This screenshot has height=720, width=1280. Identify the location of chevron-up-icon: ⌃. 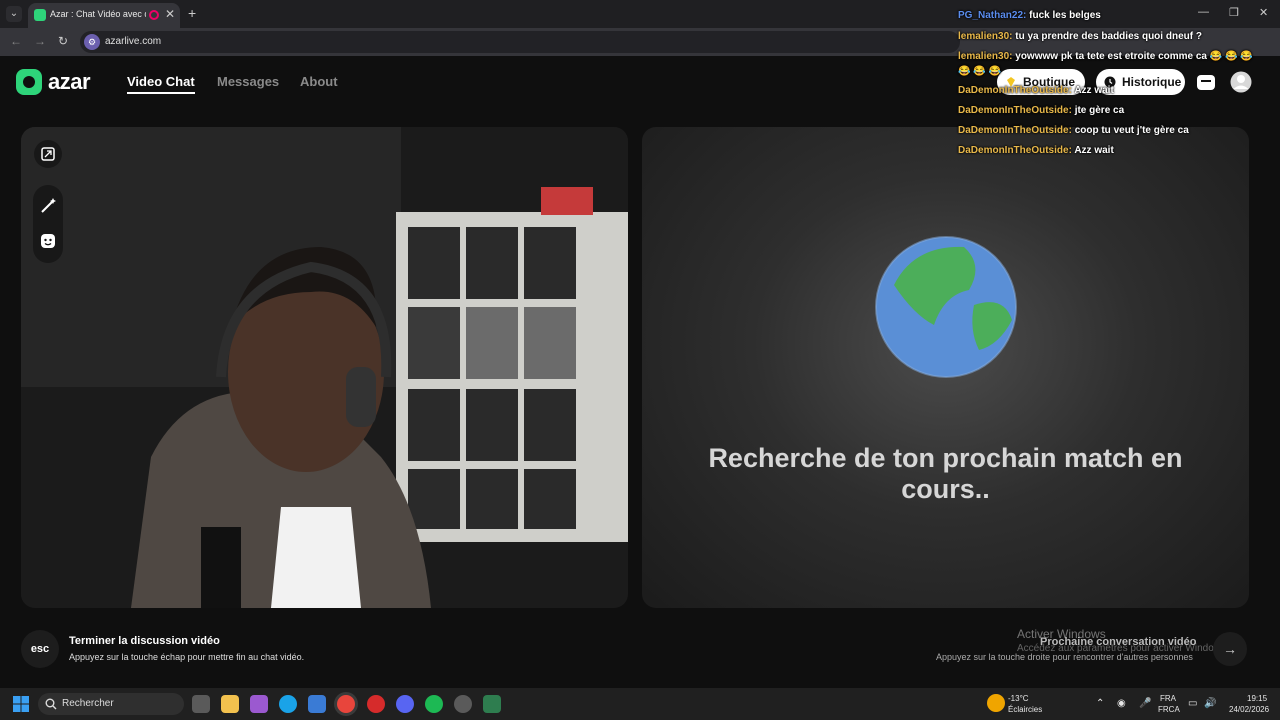
(1100, 703).